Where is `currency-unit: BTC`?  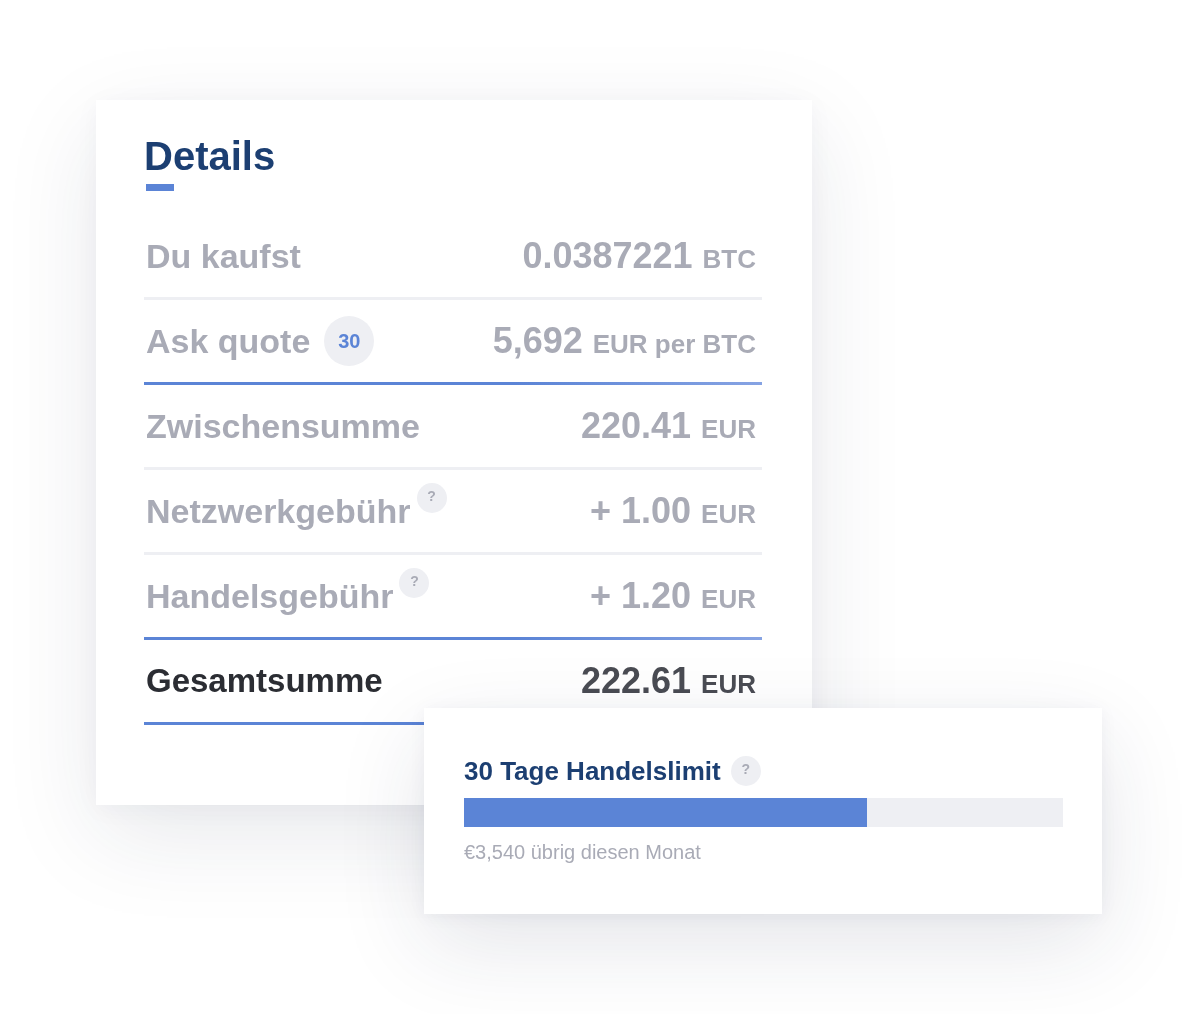
currency-unit: BTC is located at coordinates (729, 259).